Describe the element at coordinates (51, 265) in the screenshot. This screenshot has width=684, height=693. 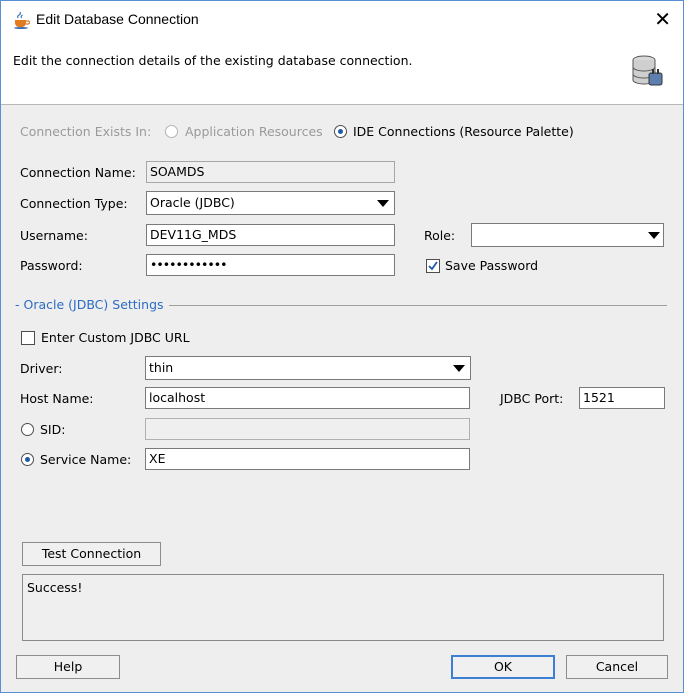
I see `password-label: Password:` at that location.